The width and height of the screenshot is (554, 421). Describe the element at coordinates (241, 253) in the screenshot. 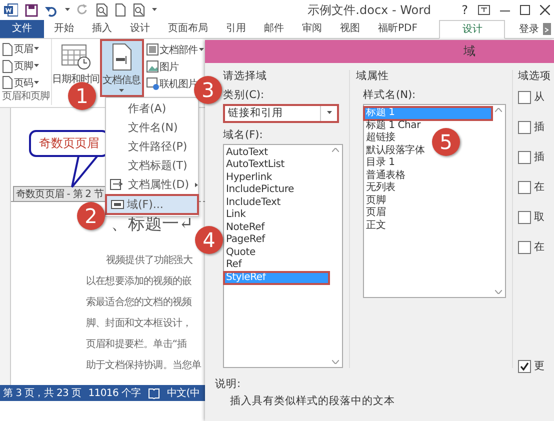

I see `list-item: Quote` at that location.